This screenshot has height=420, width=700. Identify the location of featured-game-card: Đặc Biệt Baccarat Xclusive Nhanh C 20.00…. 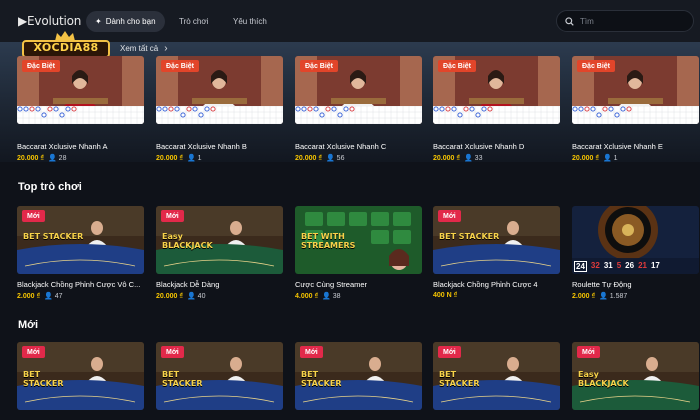
(358, 109).